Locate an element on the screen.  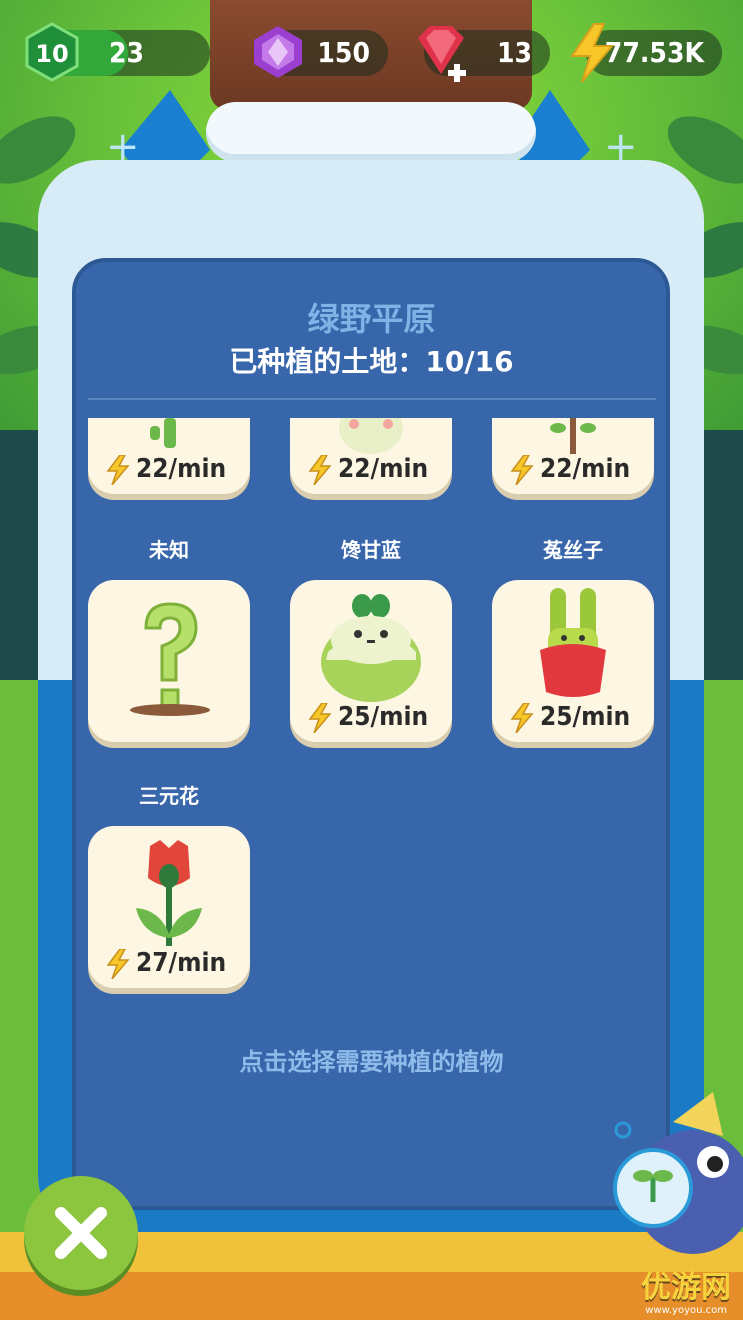
plant-name: 馋甘蓝 is located at coordinates (371, 550).